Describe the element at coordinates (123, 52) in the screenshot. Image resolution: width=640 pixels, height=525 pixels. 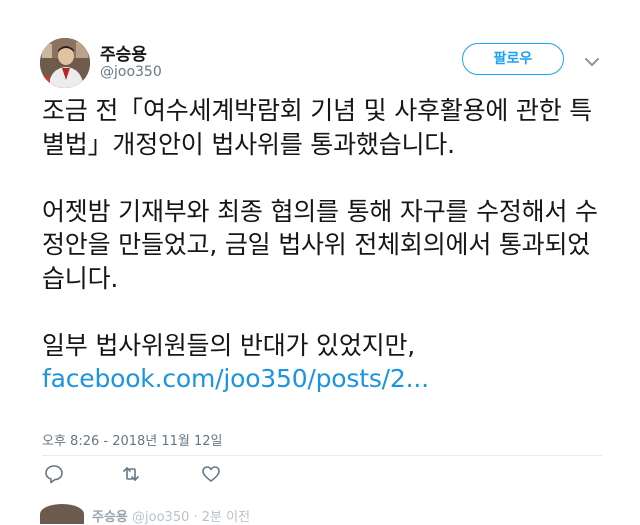
I see `display-name: 주승용` at that location.